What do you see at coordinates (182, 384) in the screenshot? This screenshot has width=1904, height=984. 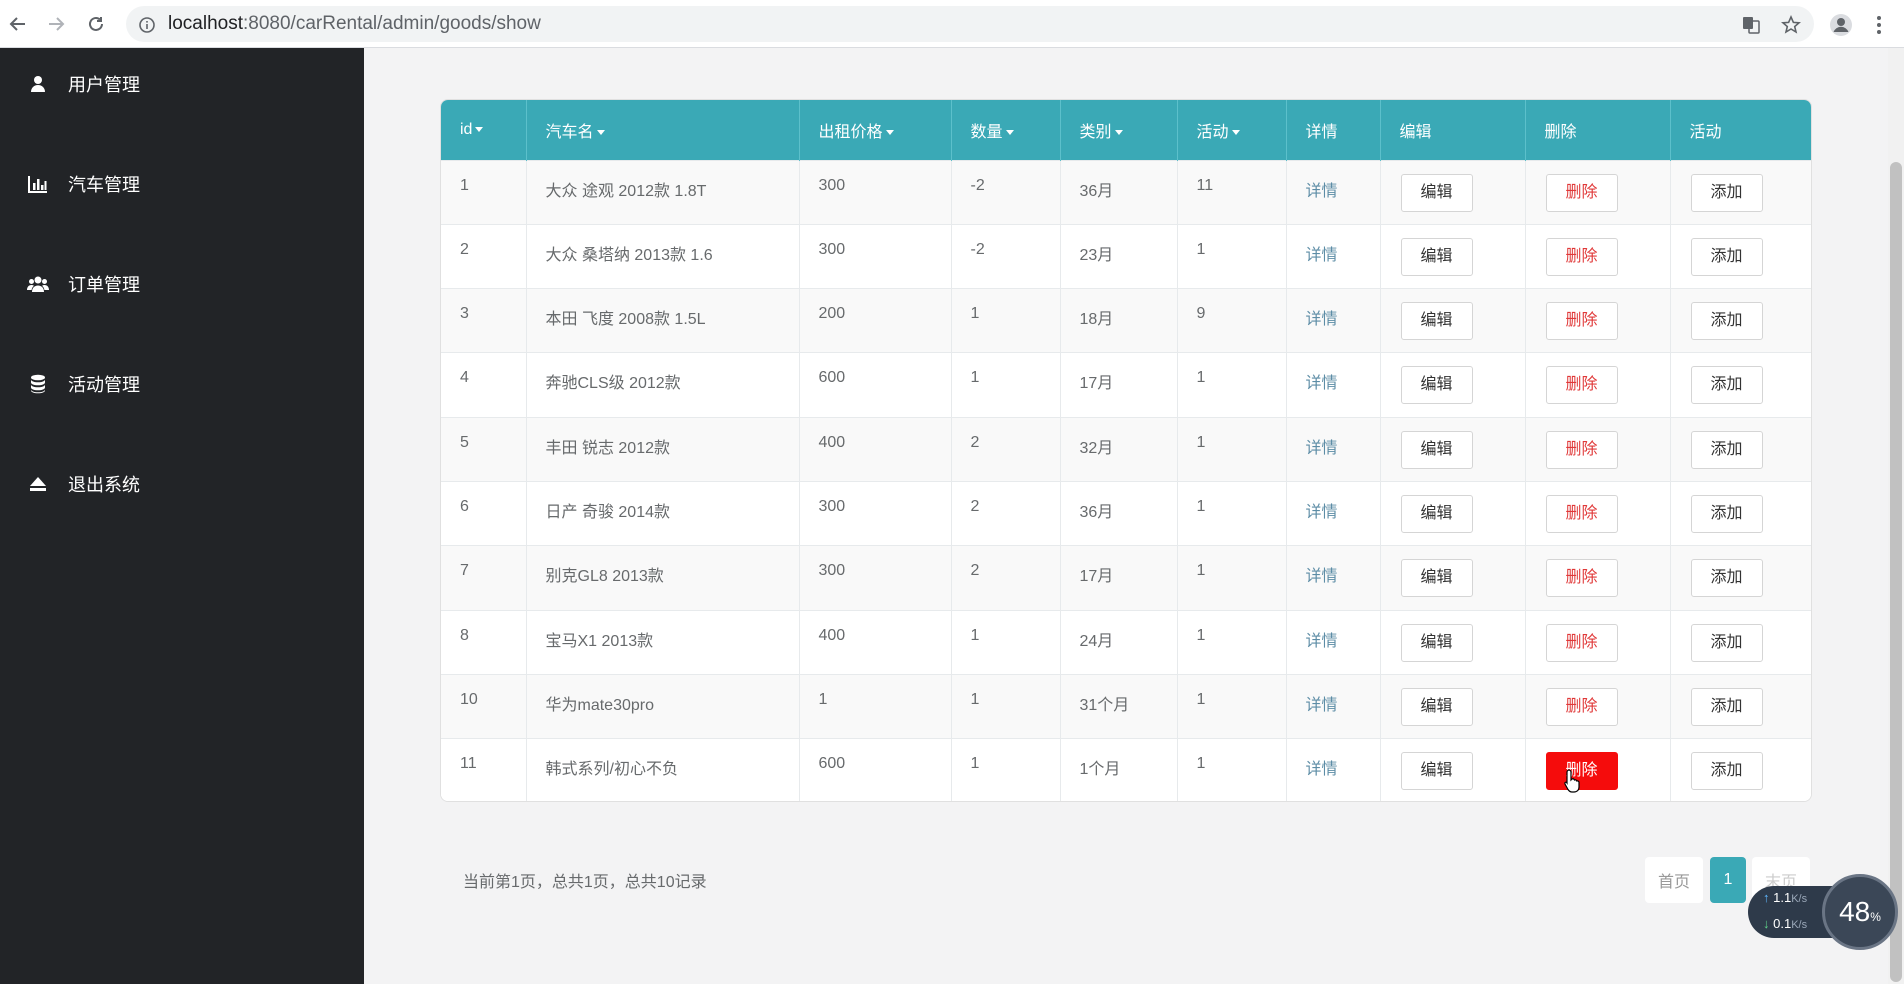 I see `sidebar-item-activities: 活动管理` at bounding box center [182, 384].